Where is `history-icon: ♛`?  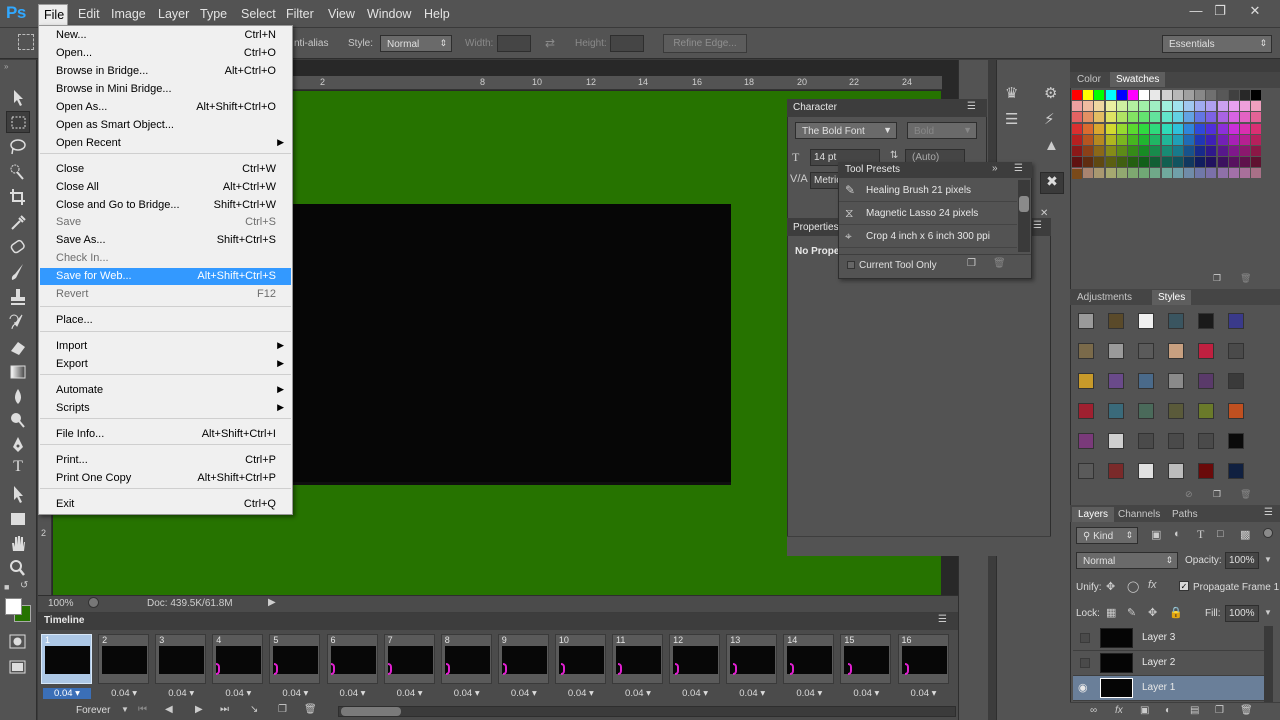 history-icon: ♛ is located at coordinates (1011, 93).